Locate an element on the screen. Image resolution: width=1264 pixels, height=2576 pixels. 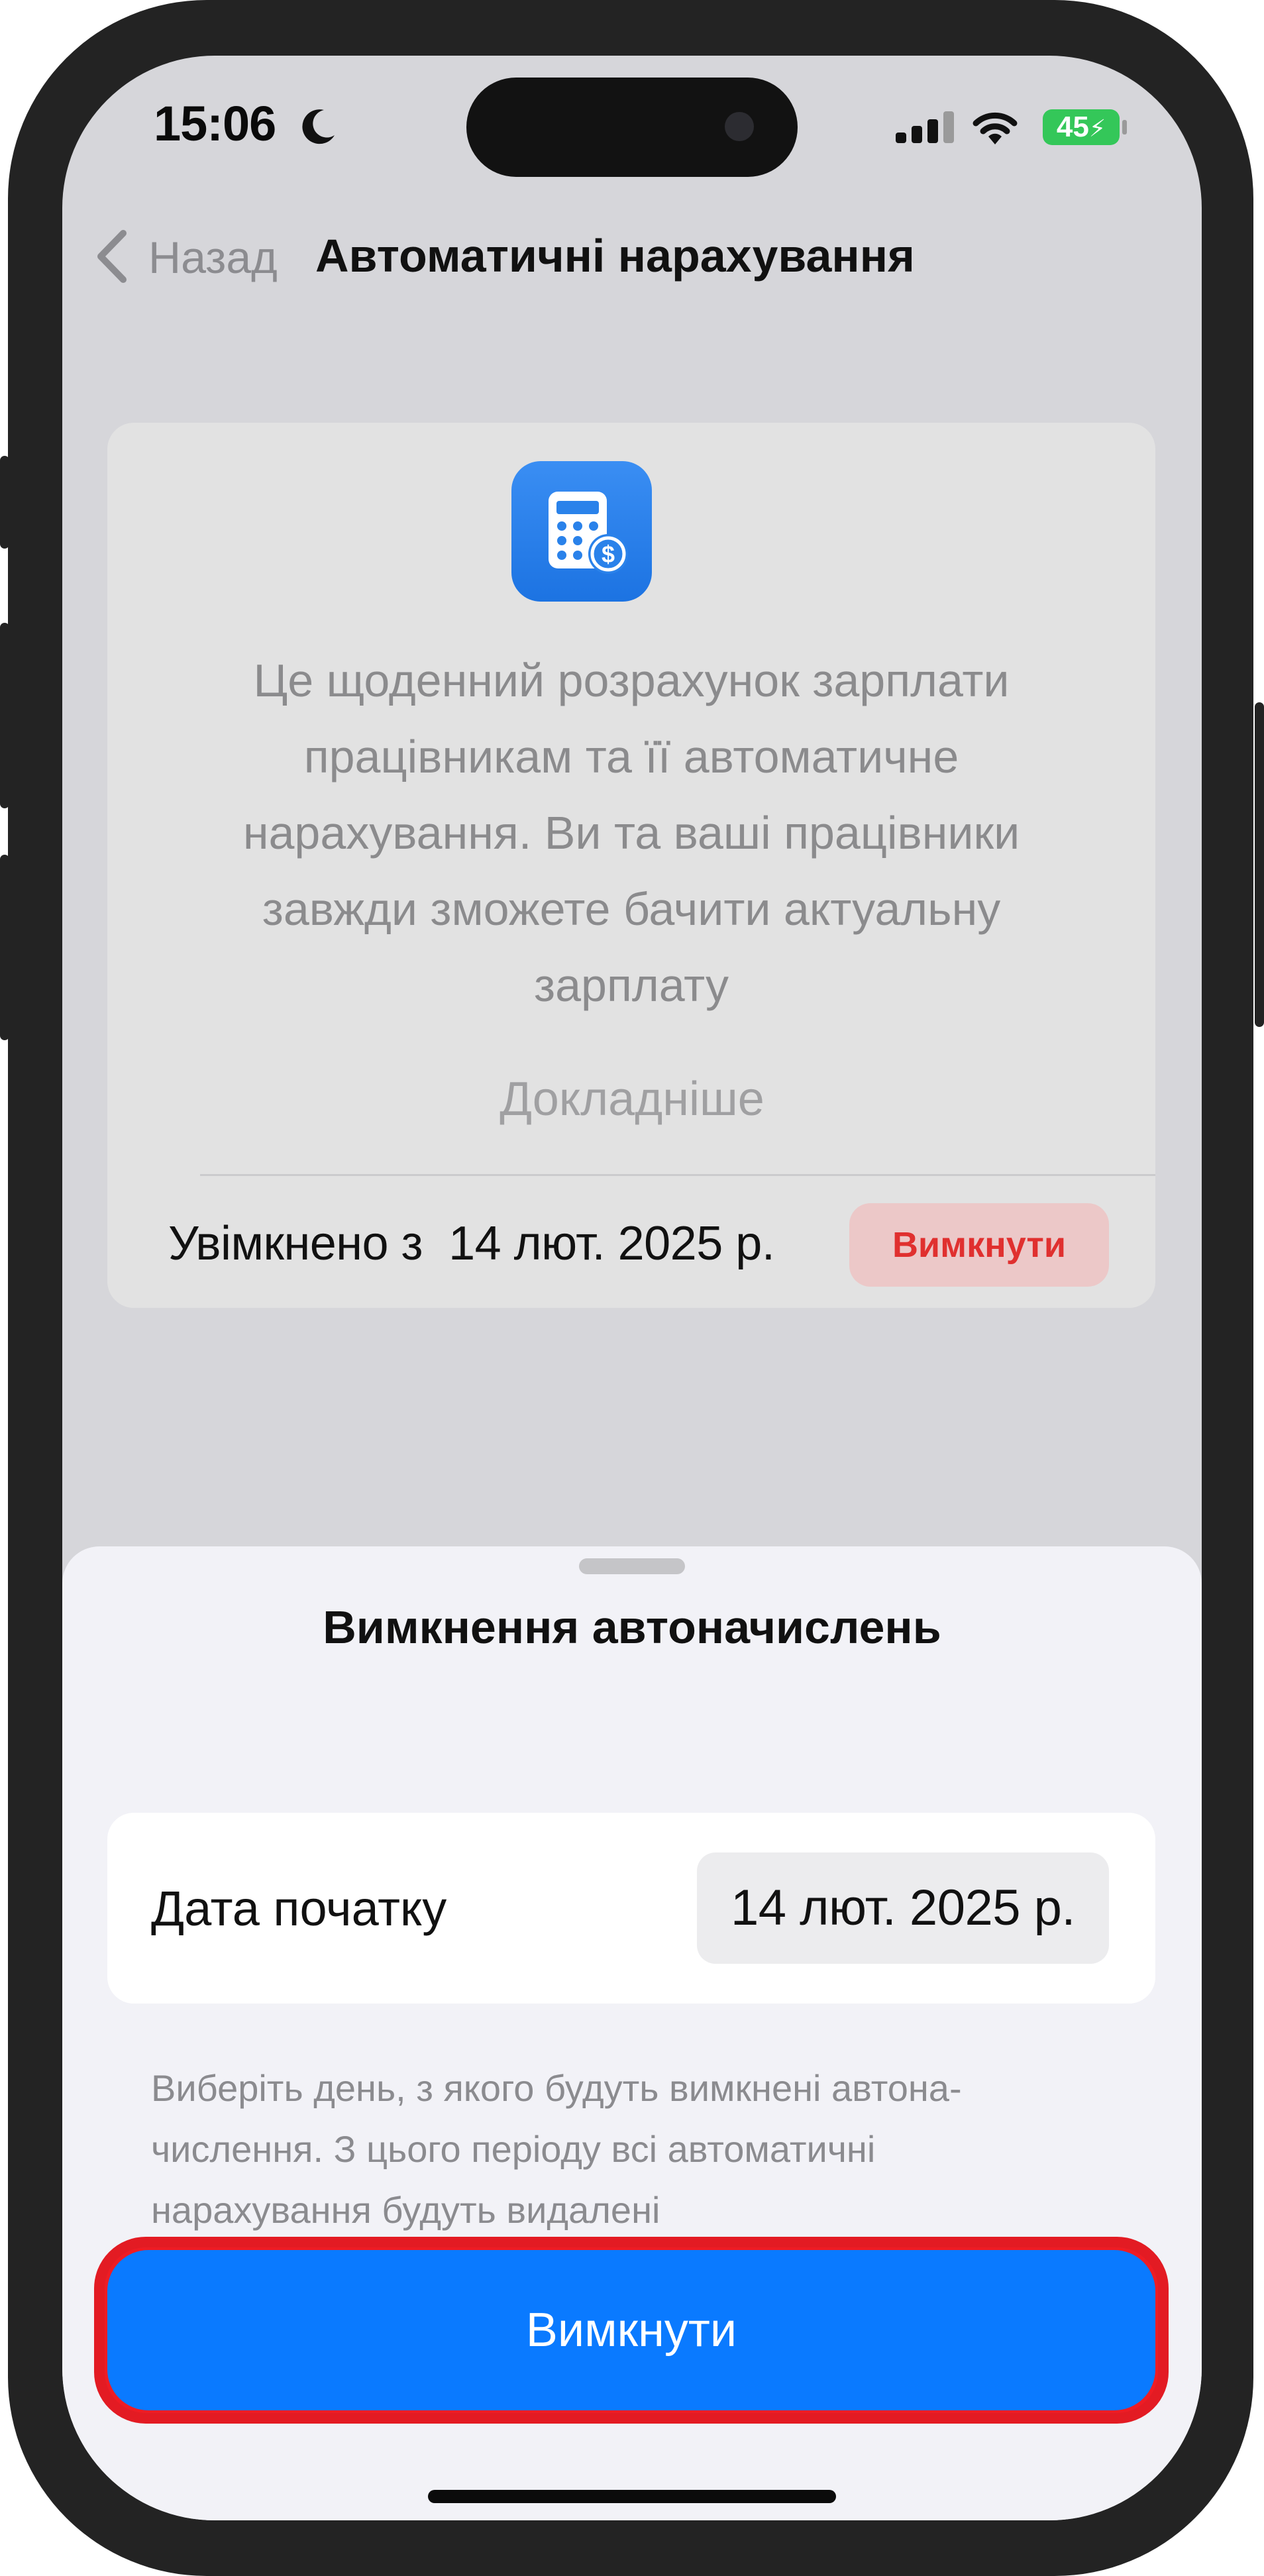
moon-icon is located at coordinates (318, 127).